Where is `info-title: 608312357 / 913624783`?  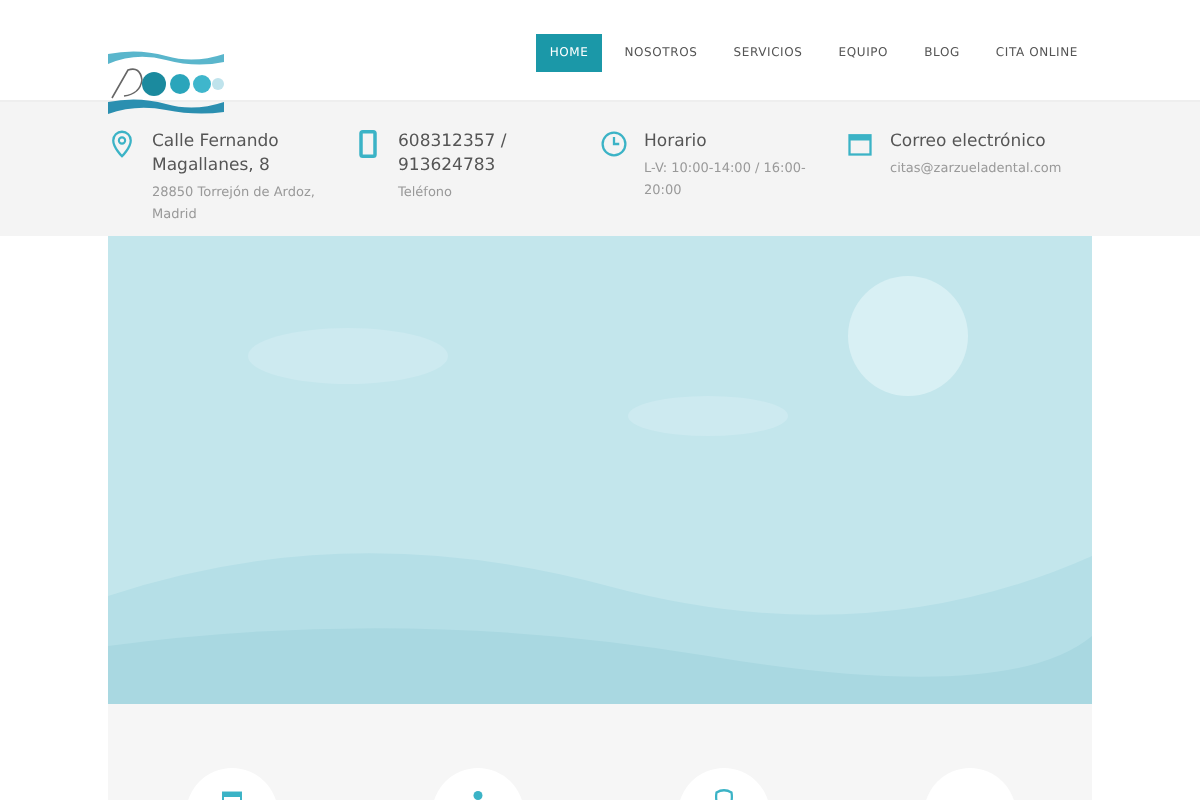
info-title: 608312357 / 913624783 is located at coordinates (453, 154).